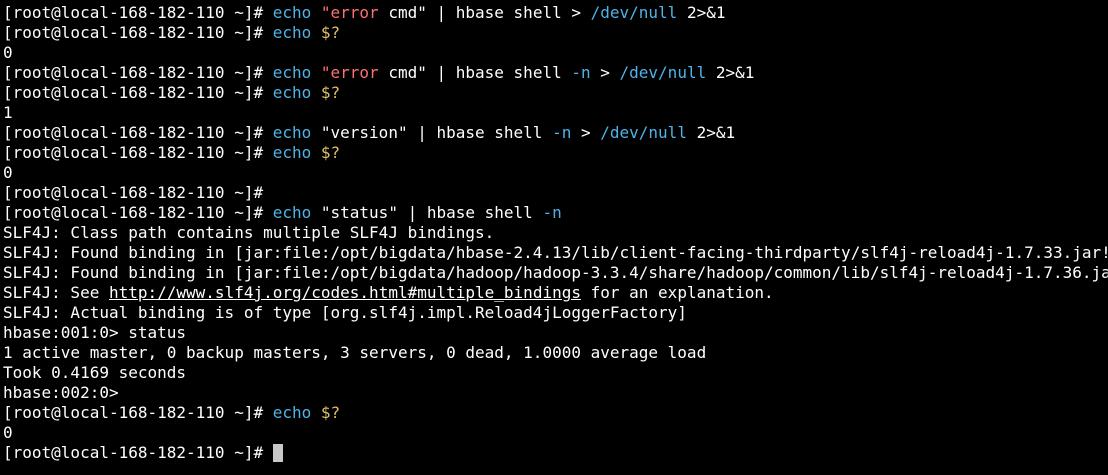 This screenshot has width=1108, height=475. I want to click on output-text: 1, so click(8, 112).